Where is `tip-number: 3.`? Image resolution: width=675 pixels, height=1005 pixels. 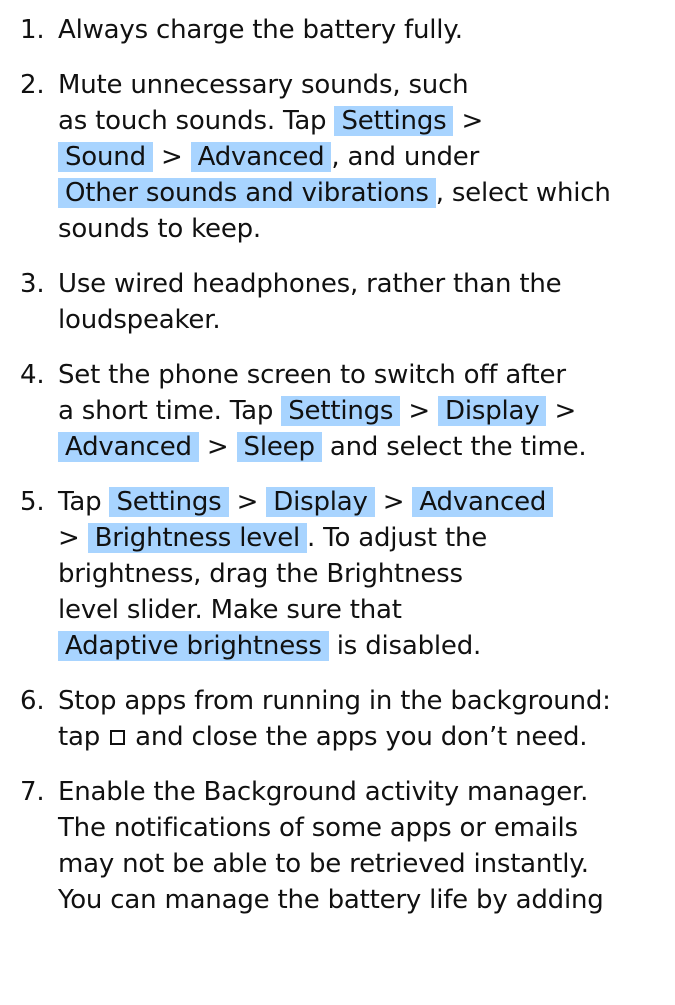 tip-number: 3. is located at coordinates (32, 284).